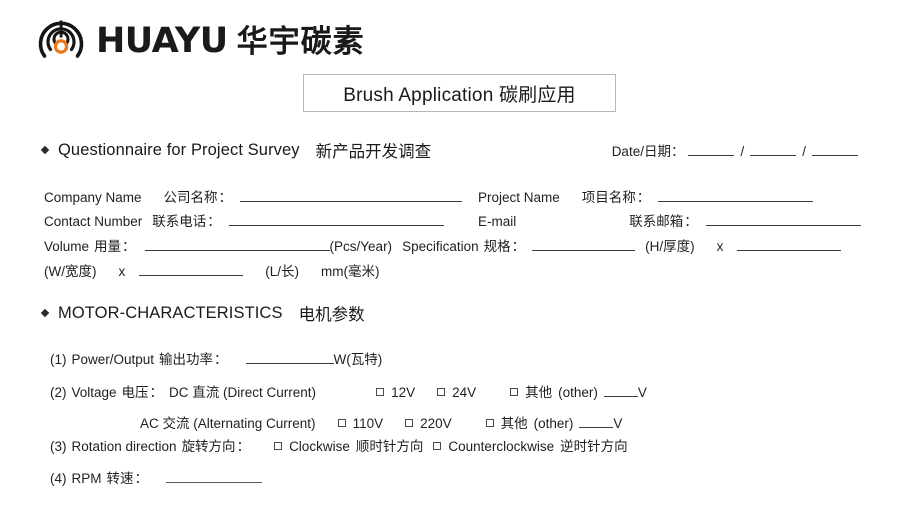 This screenshot has width=900, height=505. Describe the element at coordinates (642, 392) in the screenshot. I see `voltage-dc-other-unit: V` at that location.